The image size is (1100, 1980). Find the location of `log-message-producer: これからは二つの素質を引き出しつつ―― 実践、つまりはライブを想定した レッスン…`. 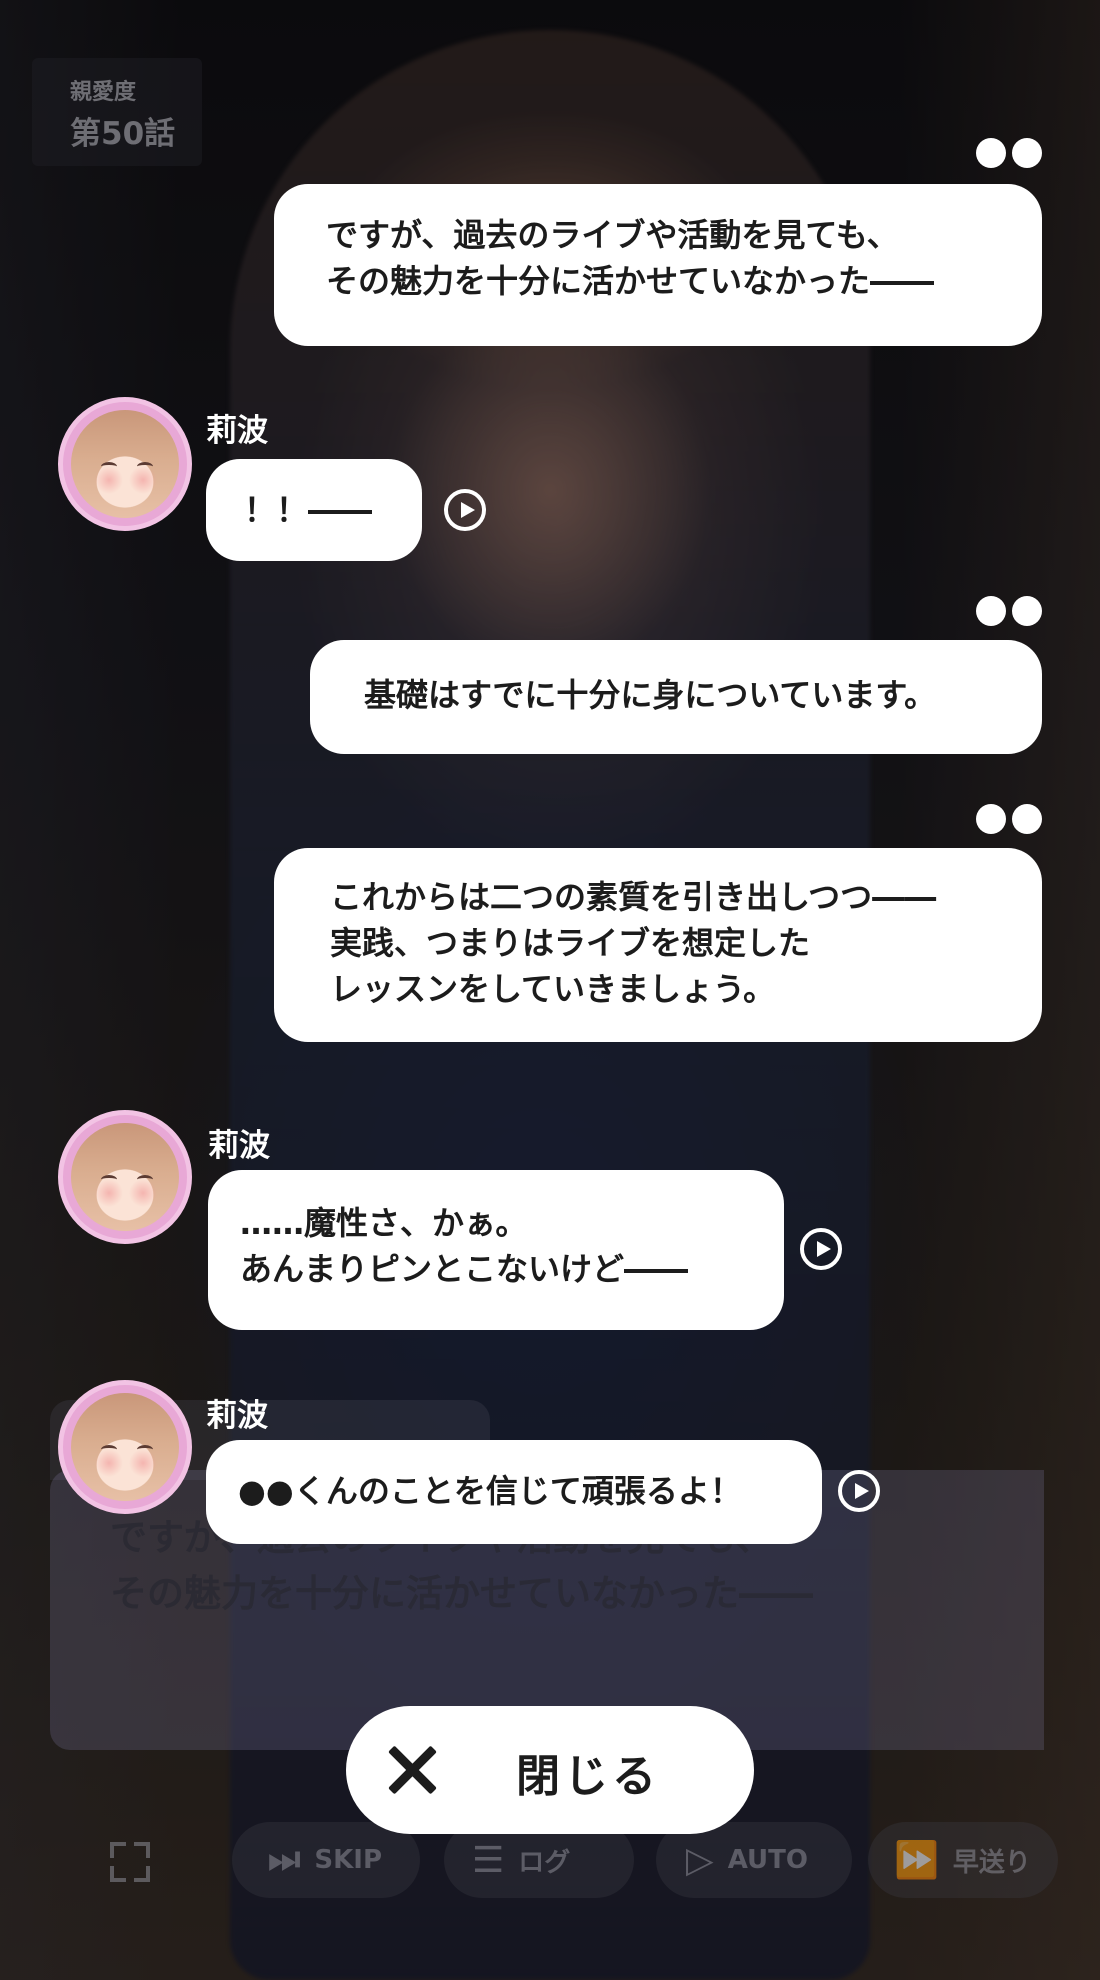

log-message-producer: これからは二つの素質を引き出しつつ―― 実践、つまりはライブを想定した レッスン… is located at coordinates (658, 923).